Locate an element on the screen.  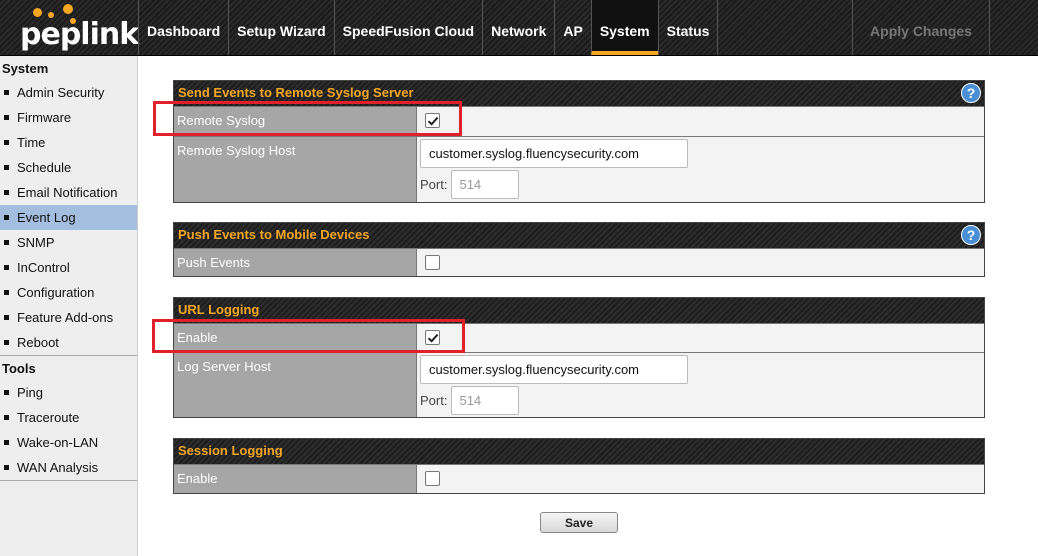
sidebar-item-label: Configuration is located at coordinates (56, 292).